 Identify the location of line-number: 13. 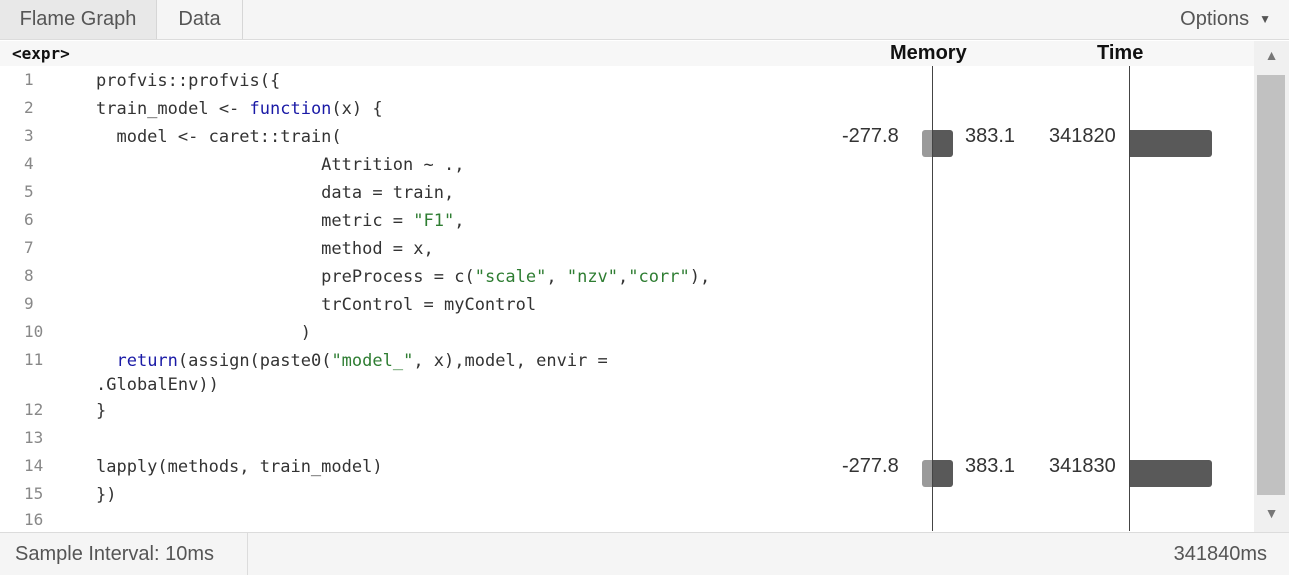
(34, 437).